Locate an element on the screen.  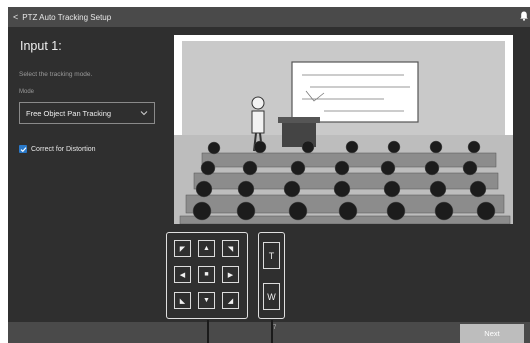
pan-tilt-pad: ◤ ▲ ◥ ◀ ■ ▶ ◣ ▼ ◢ is located at coordinates (207, 275).